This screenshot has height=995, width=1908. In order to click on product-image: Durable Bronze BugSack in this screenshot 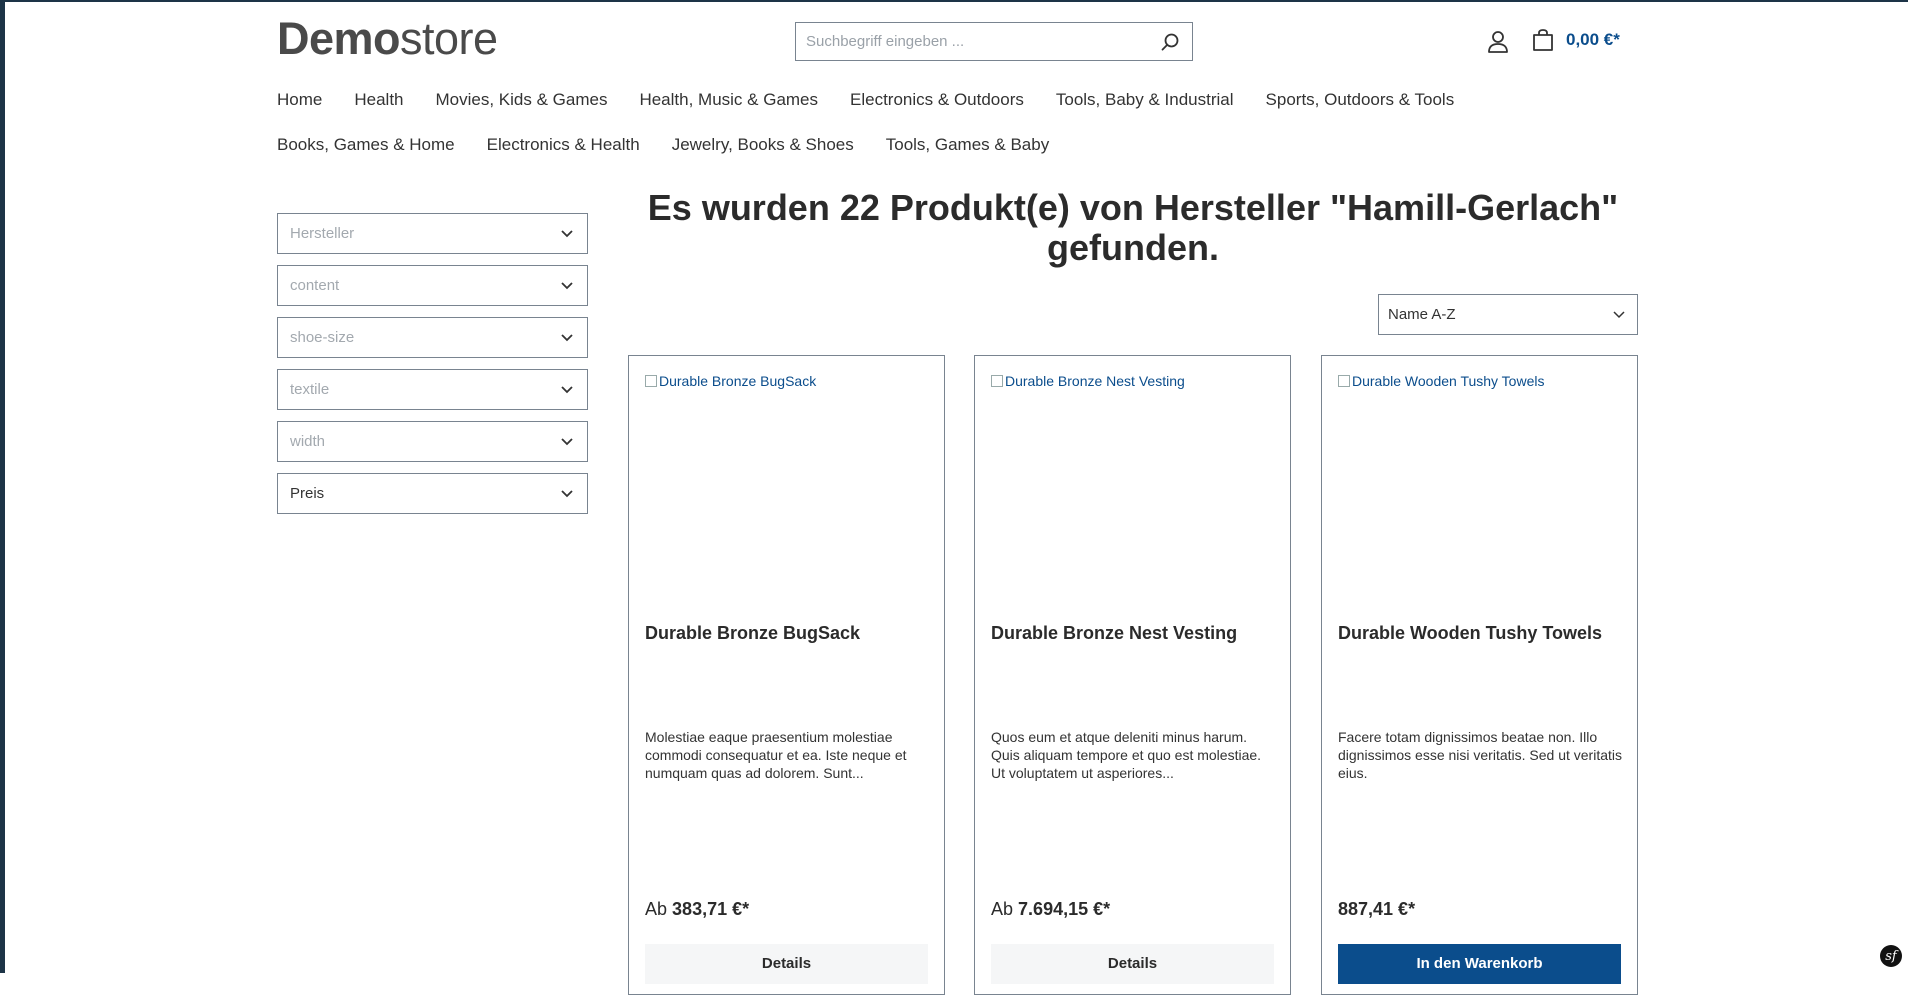, I will do `click(730, 381)`.